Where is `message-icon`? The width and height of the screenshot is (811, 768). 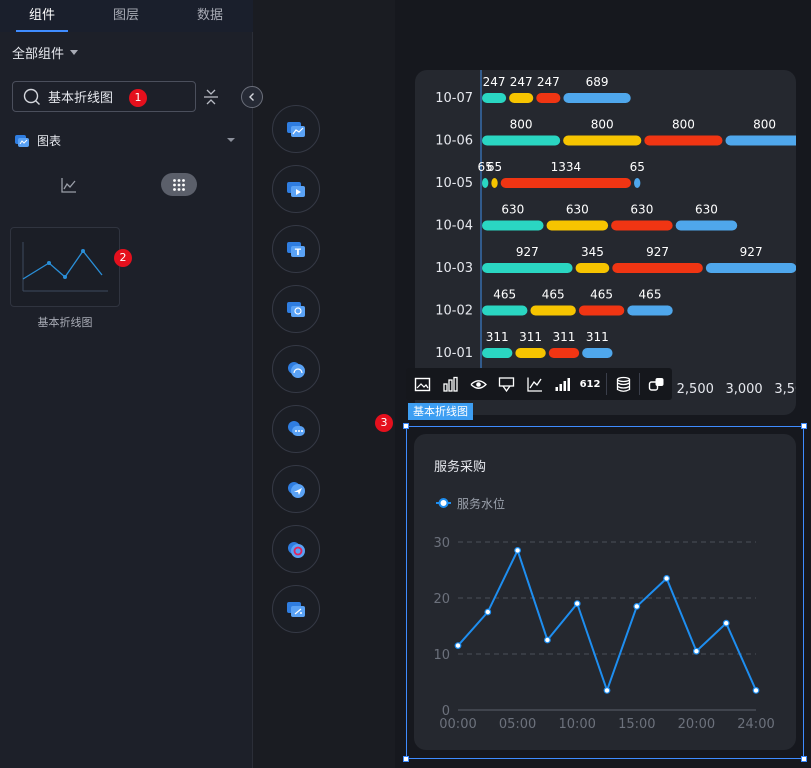 message-icon is located at coordinates (296, 428).